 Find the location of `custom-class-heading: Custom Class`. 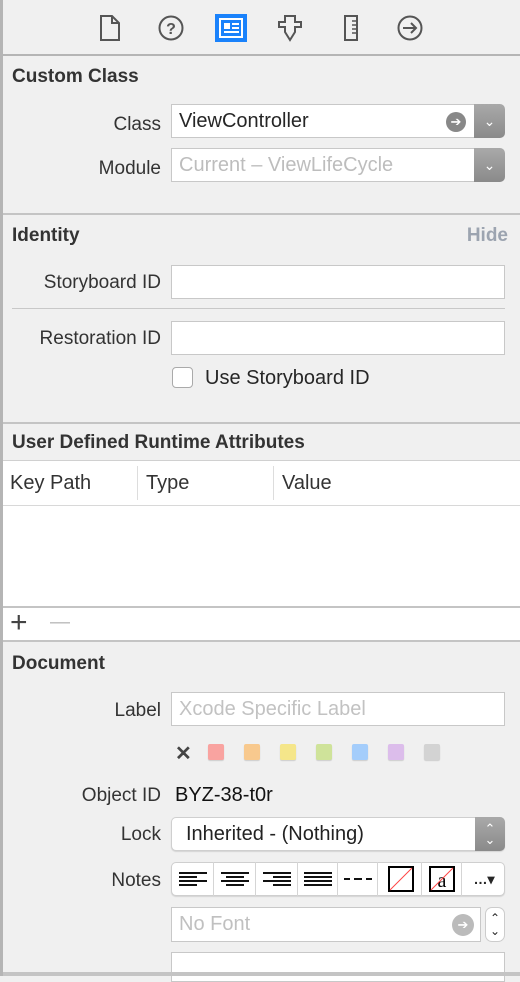

custom-class-heading: Custom Class is located at coordinates (75, 76).